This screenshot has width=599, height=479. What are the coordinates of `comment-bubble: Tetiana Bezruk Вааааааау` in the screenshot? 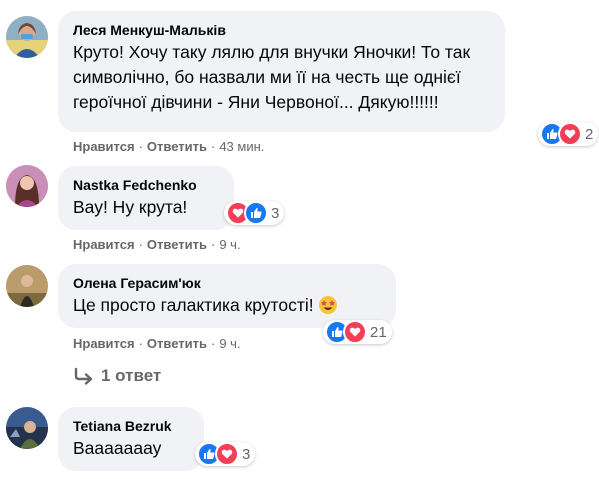 It's located at (131, 439).